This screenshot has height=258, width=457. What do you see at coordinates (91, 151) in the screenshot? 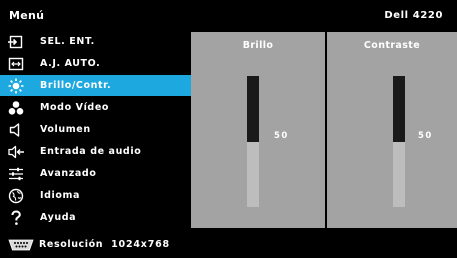
I see `menu-item-label: Entrada de audio` at bounding box center [91, 151].